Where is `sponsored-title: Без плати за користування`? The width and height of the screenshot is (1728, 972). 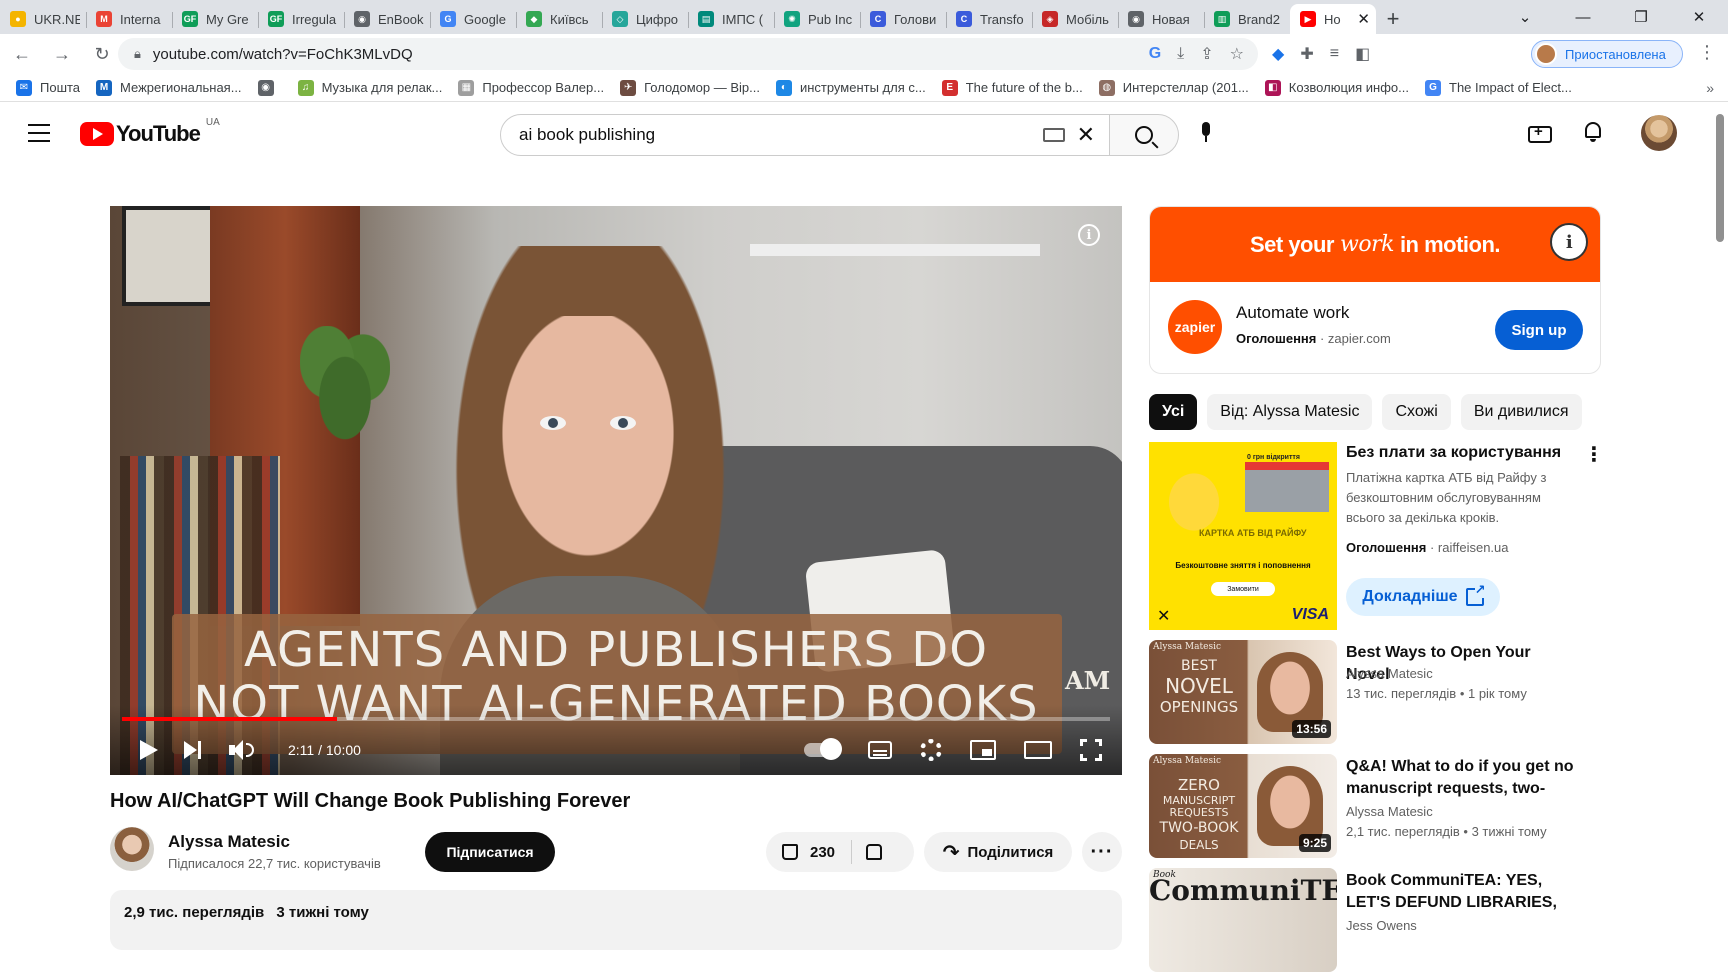
sponsored-title: Без плати за користування is located at coordinates (1456, 453).